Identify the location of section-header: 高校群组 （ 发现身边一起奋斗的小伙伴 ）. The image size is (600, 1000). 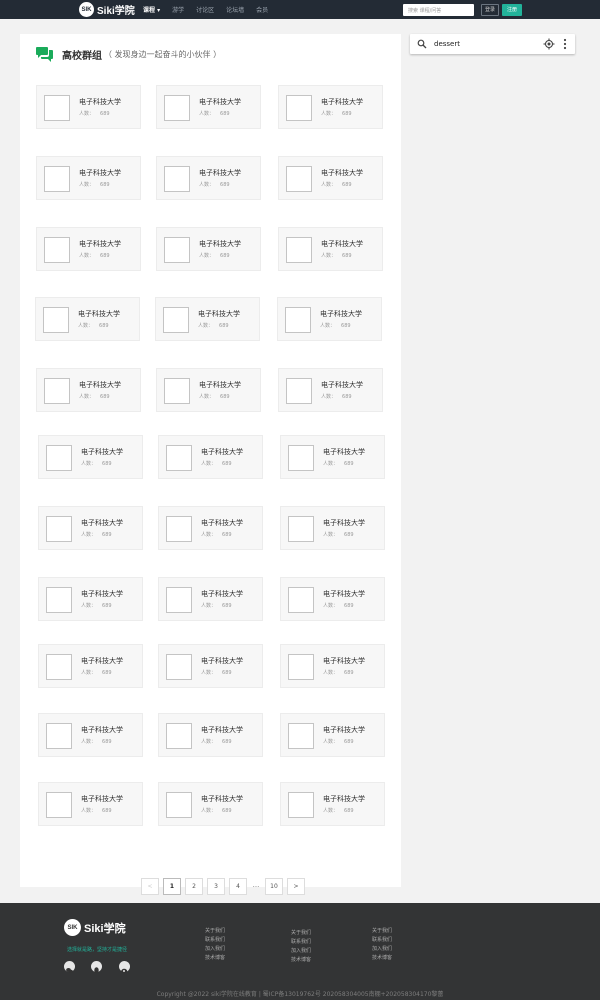
(128, 54).